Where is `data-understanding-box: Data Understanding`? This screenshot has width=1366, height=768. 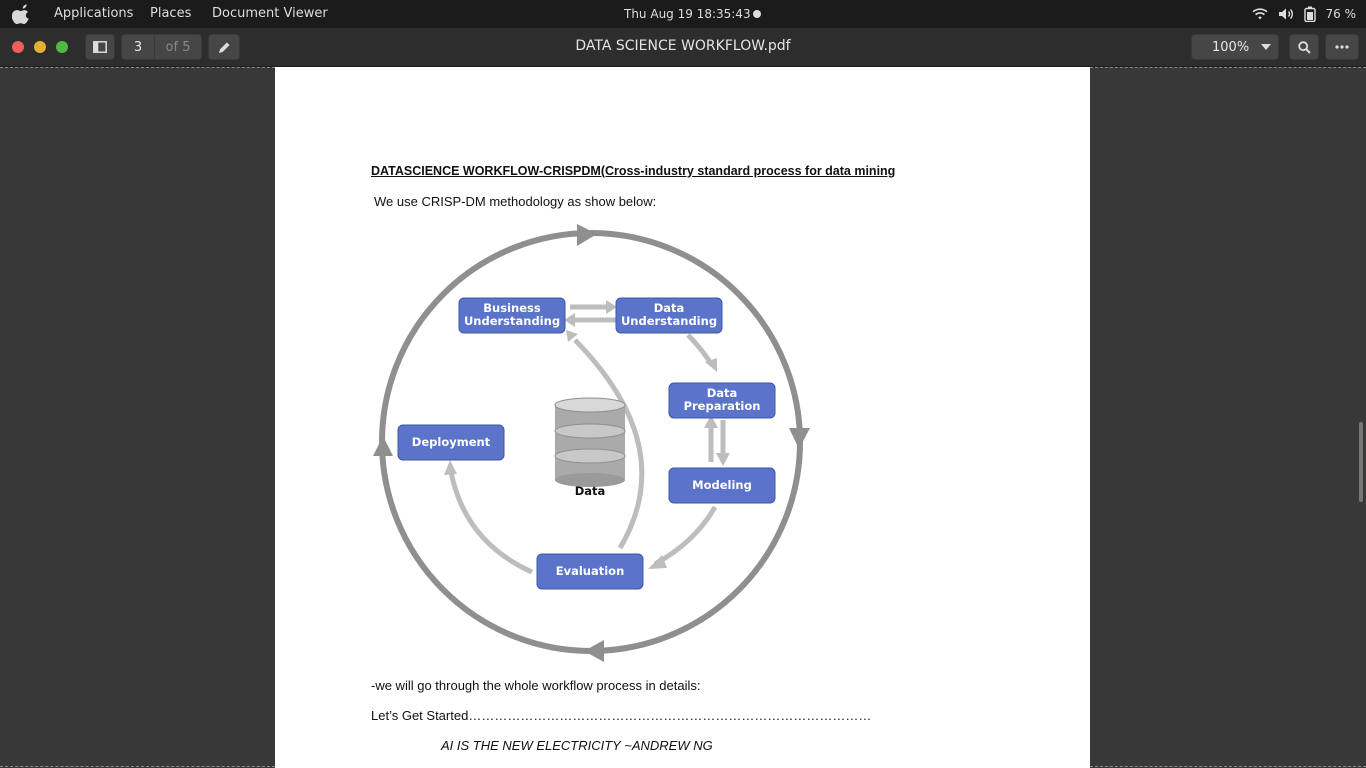
data-understanding-box: Data Understanding is located at coordinates (669, 315).